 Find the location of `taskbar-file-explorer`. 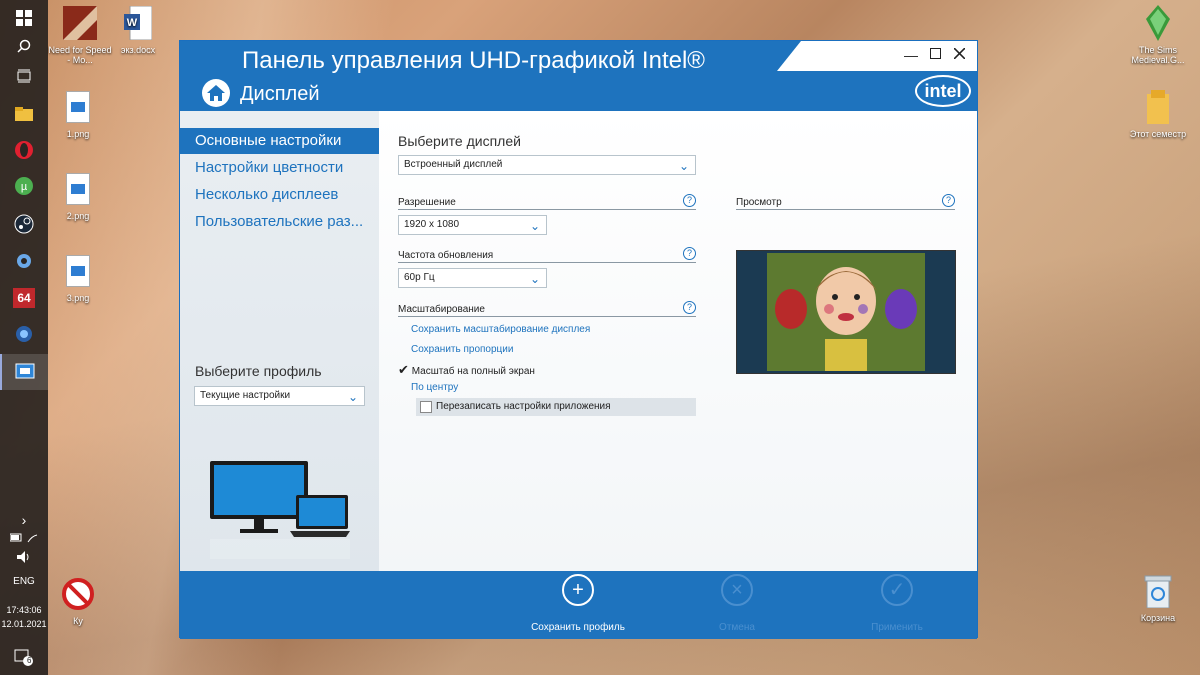

taskbar-file-explorer is located at coordinates (24, 114).